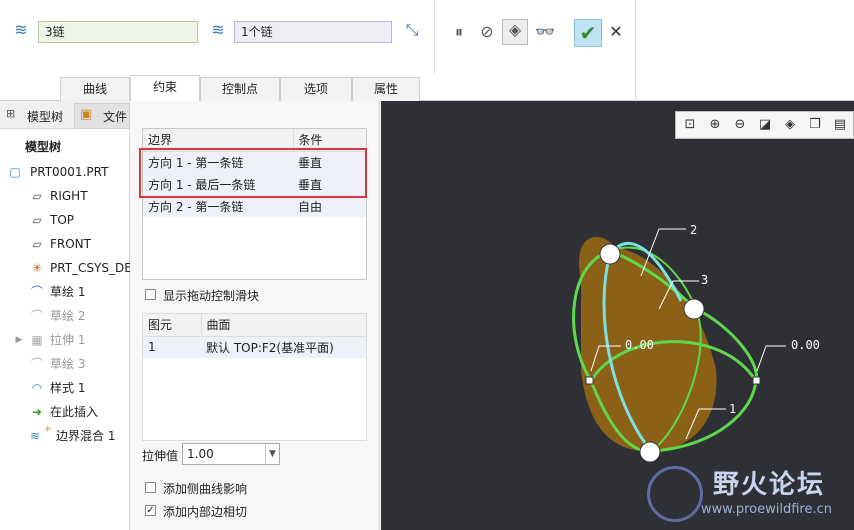 The height and width of the screenshot is (530, 854). Describe the element at coordinates (231, 454) in the screenshot. I see `stretch-value-dropdown: 1.00 ▼` at that location.